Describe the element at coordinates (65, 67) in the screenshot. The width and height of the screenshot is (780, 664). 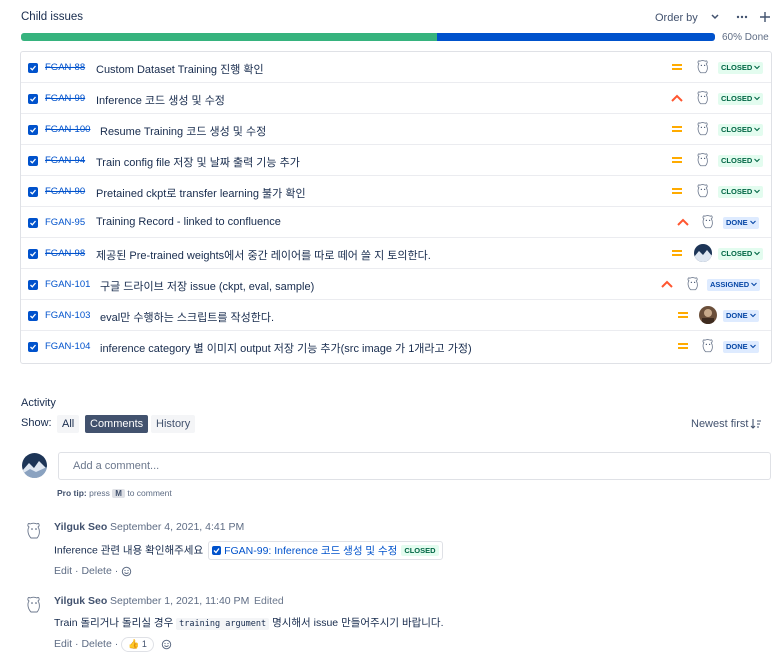
I see `issue-key-link: FGAN-88` at that location.